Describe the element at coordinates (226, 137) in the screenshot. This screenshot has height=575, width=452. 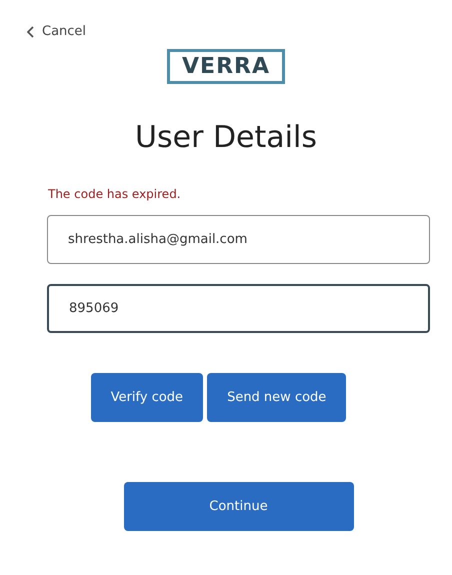
I see `page-title: User Details` at that location.